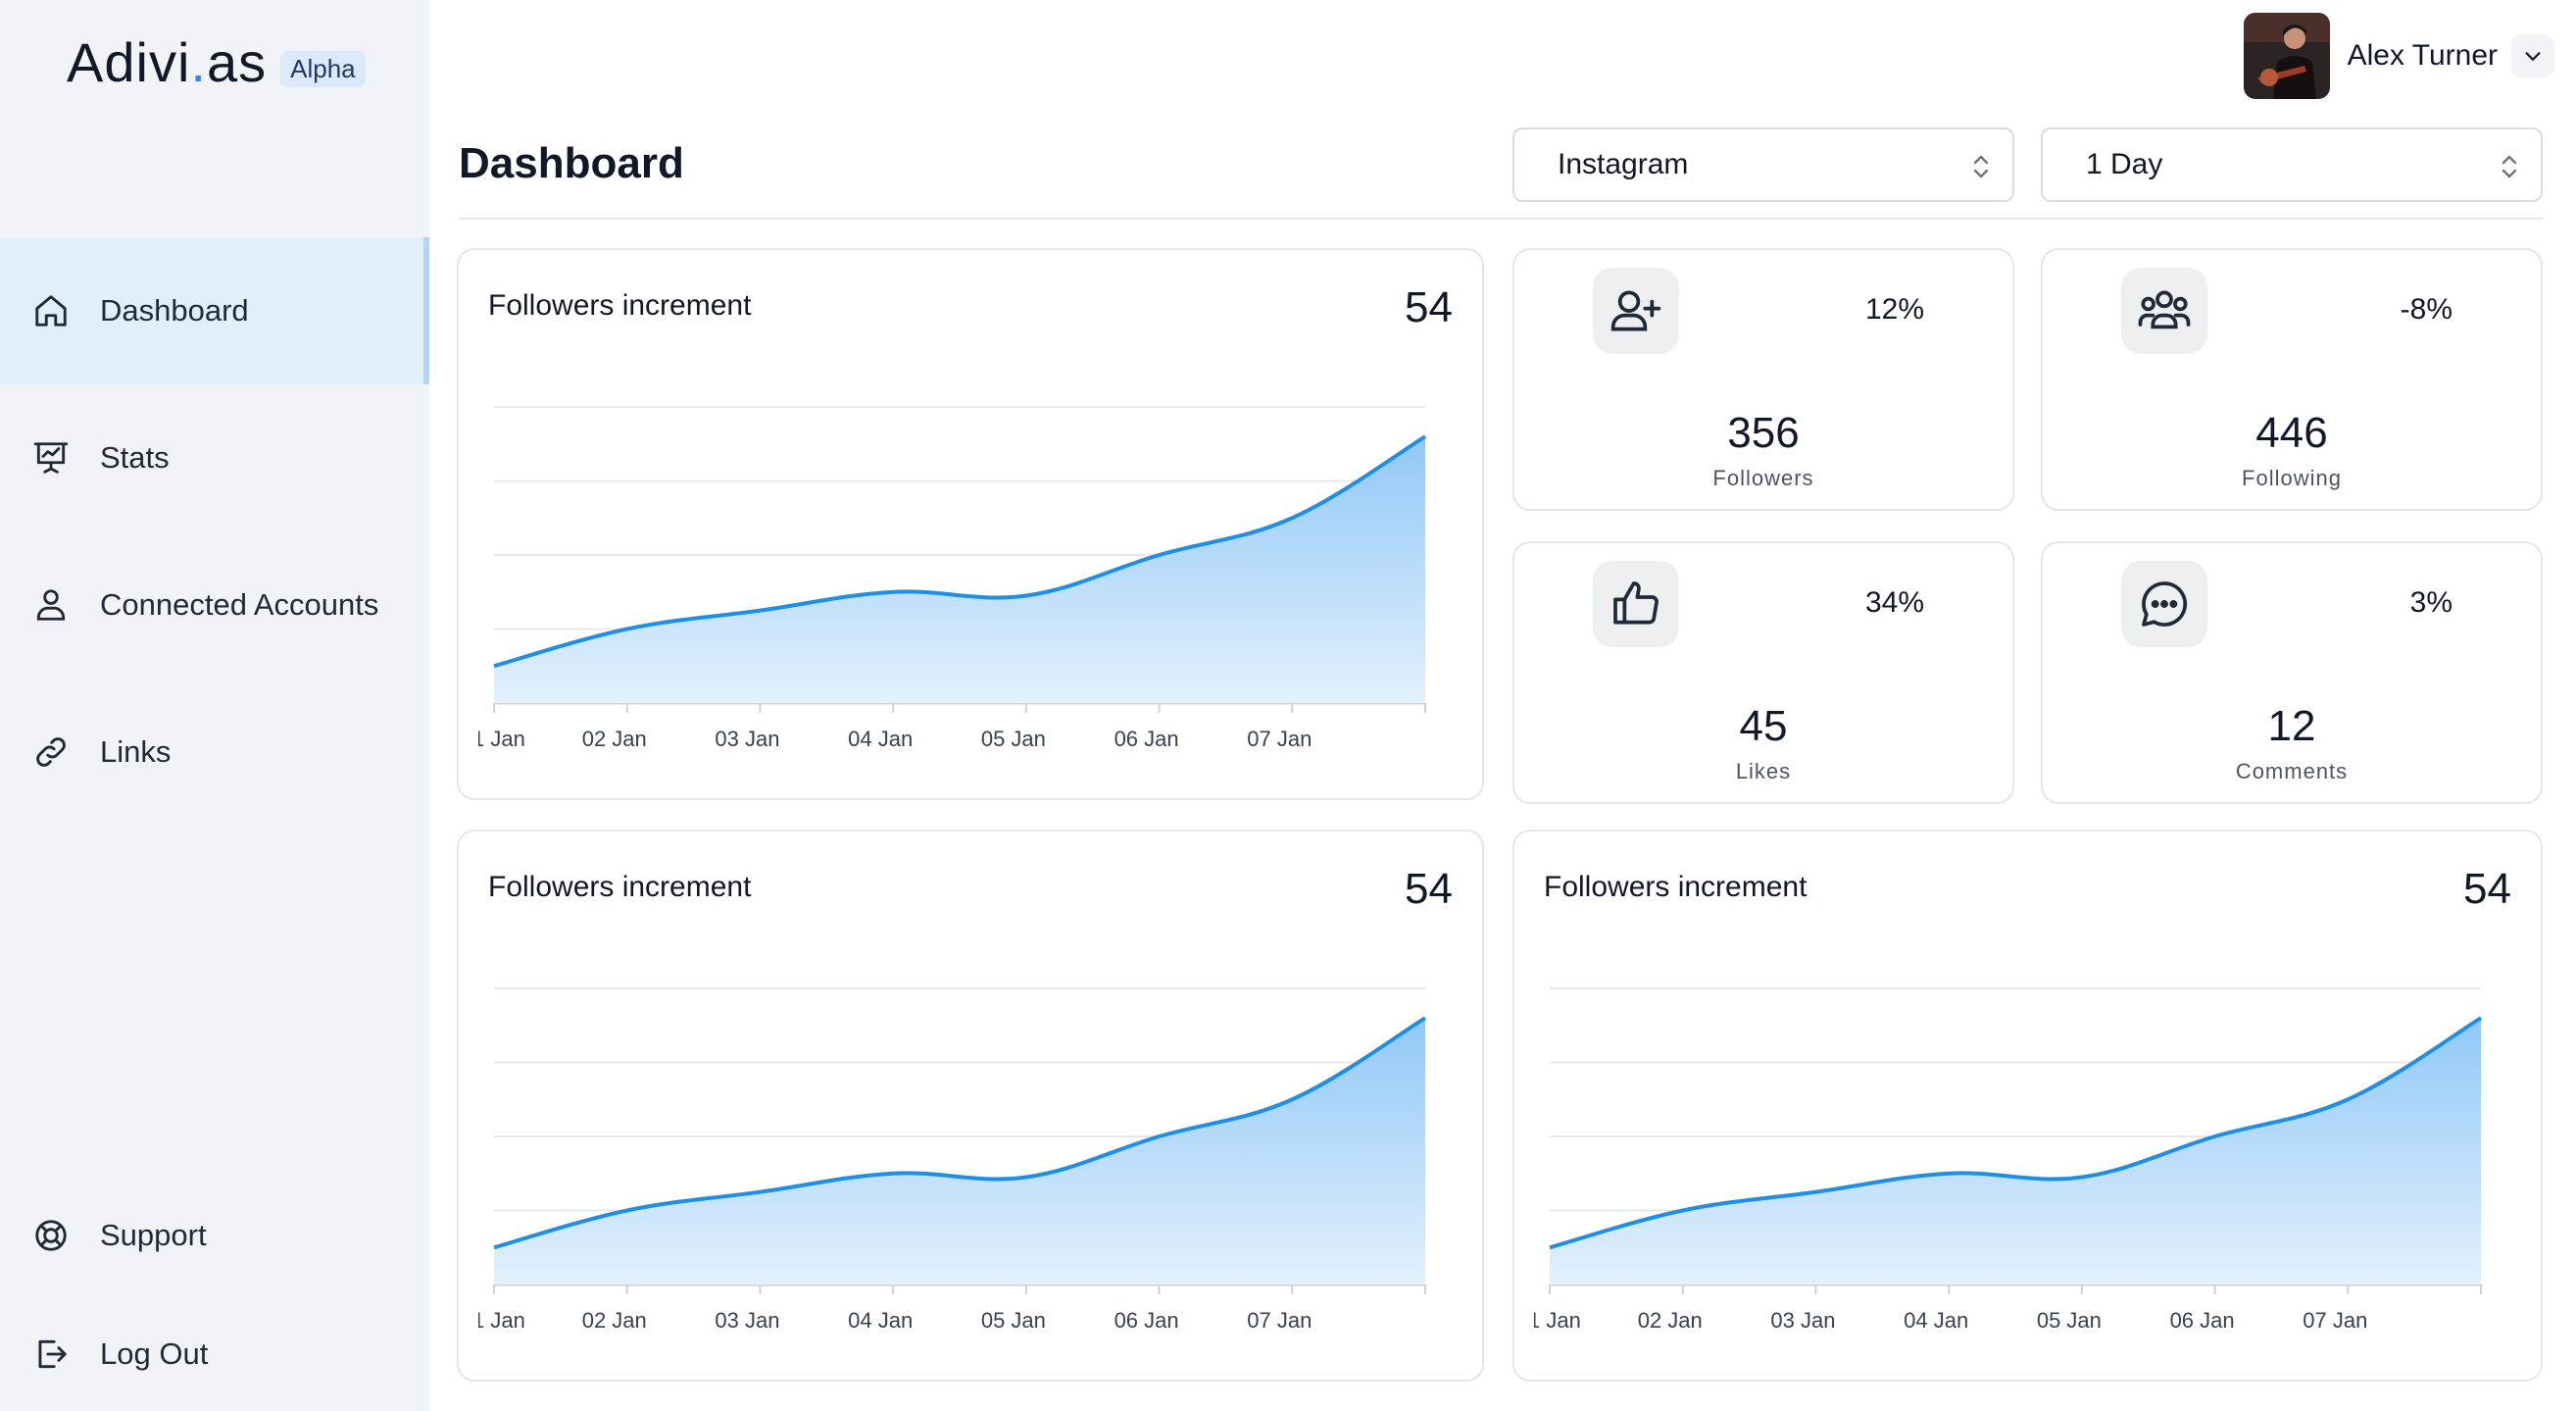 This screenshot has width=2576, height=1411. I want to click on chat-bubble-icon, so click(2164, 604).